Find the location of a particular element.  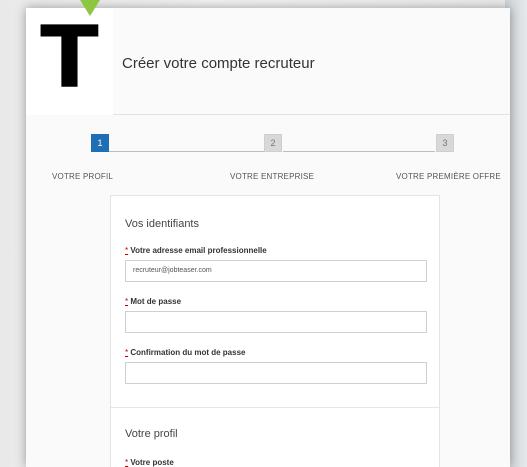

email-label-text: Votre adresse email professionnelle is located at coordinates (198, 250).